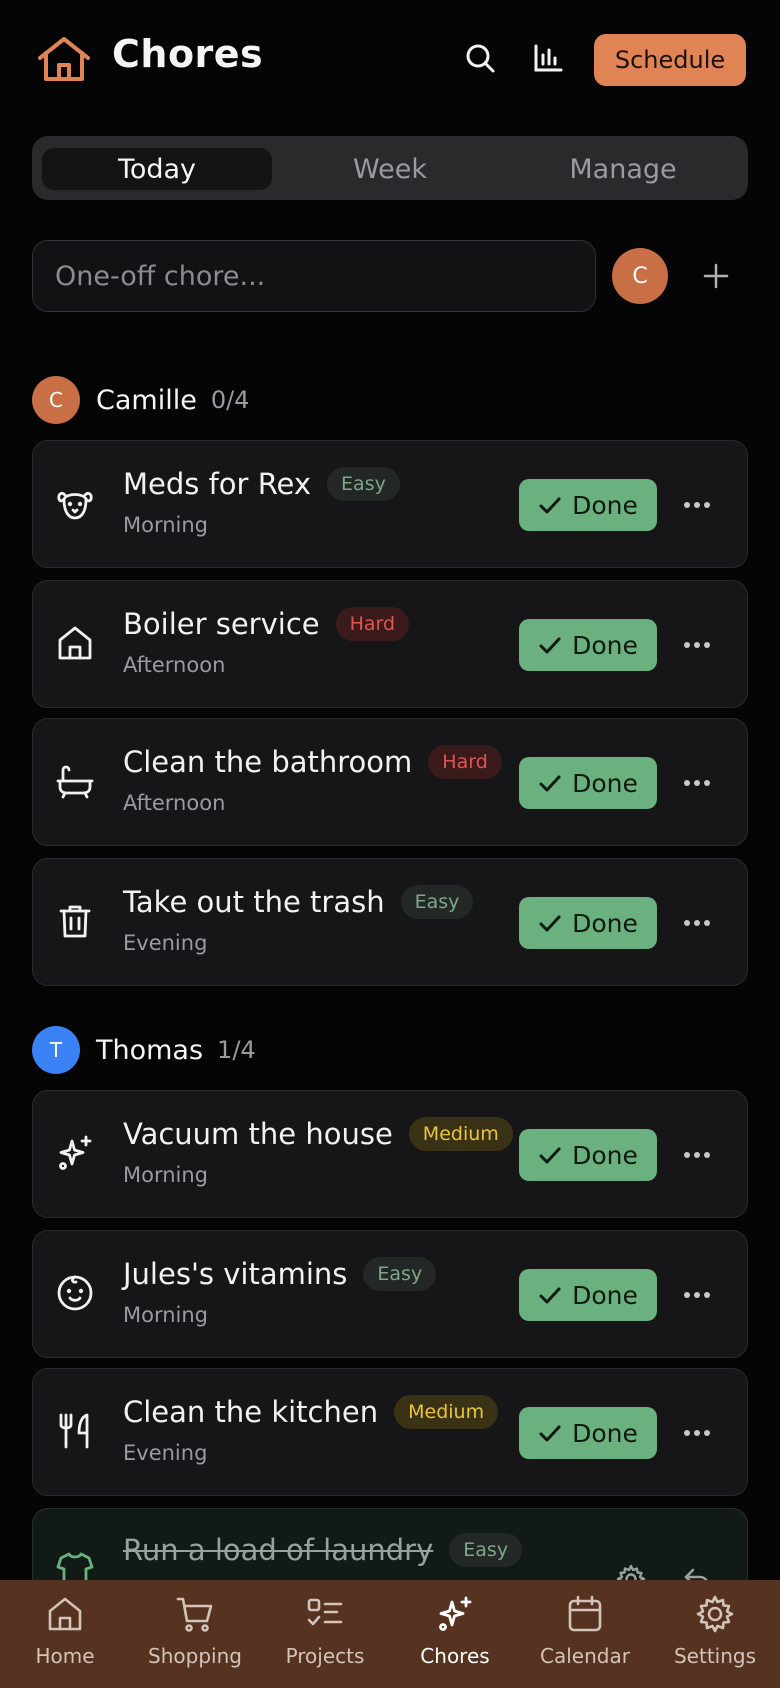 This screenshot has width=780, height=1688. Describe the element at coordinates (390, 1154) in the screenshot. I see `chore-card: Vacuum the house Medium Morning Done` at that location.